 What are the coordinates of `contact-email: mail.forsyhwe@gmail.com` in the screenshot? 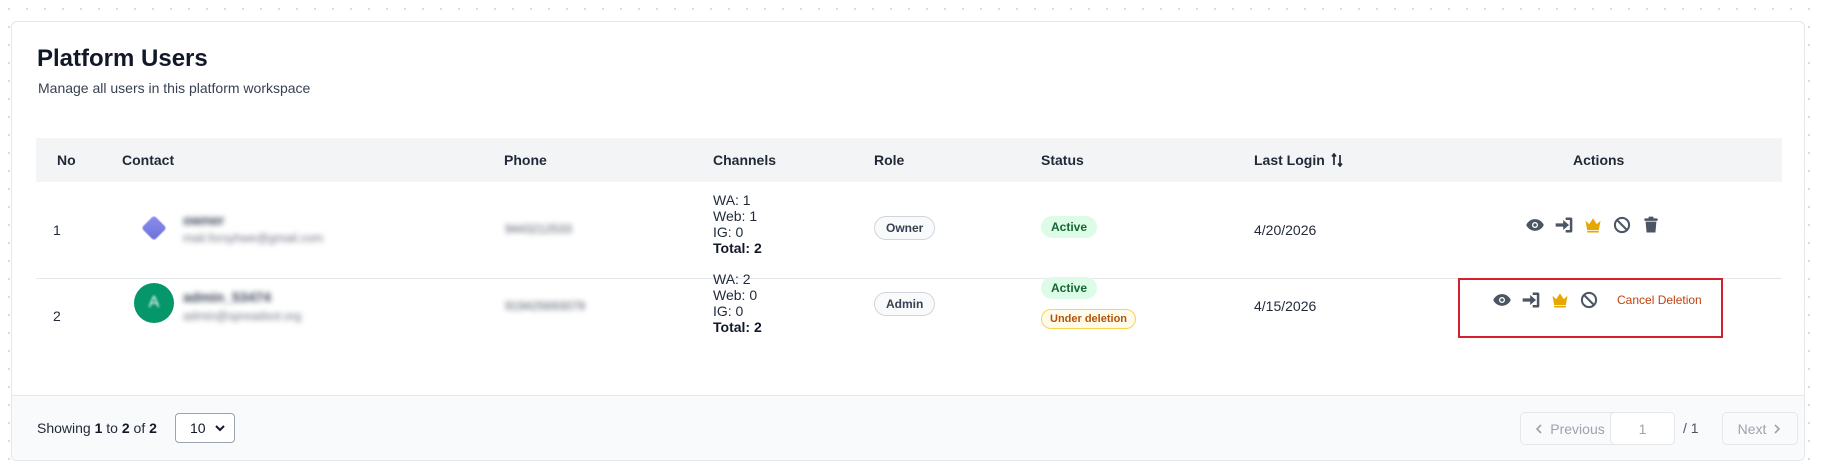 It's located at (253, 238).